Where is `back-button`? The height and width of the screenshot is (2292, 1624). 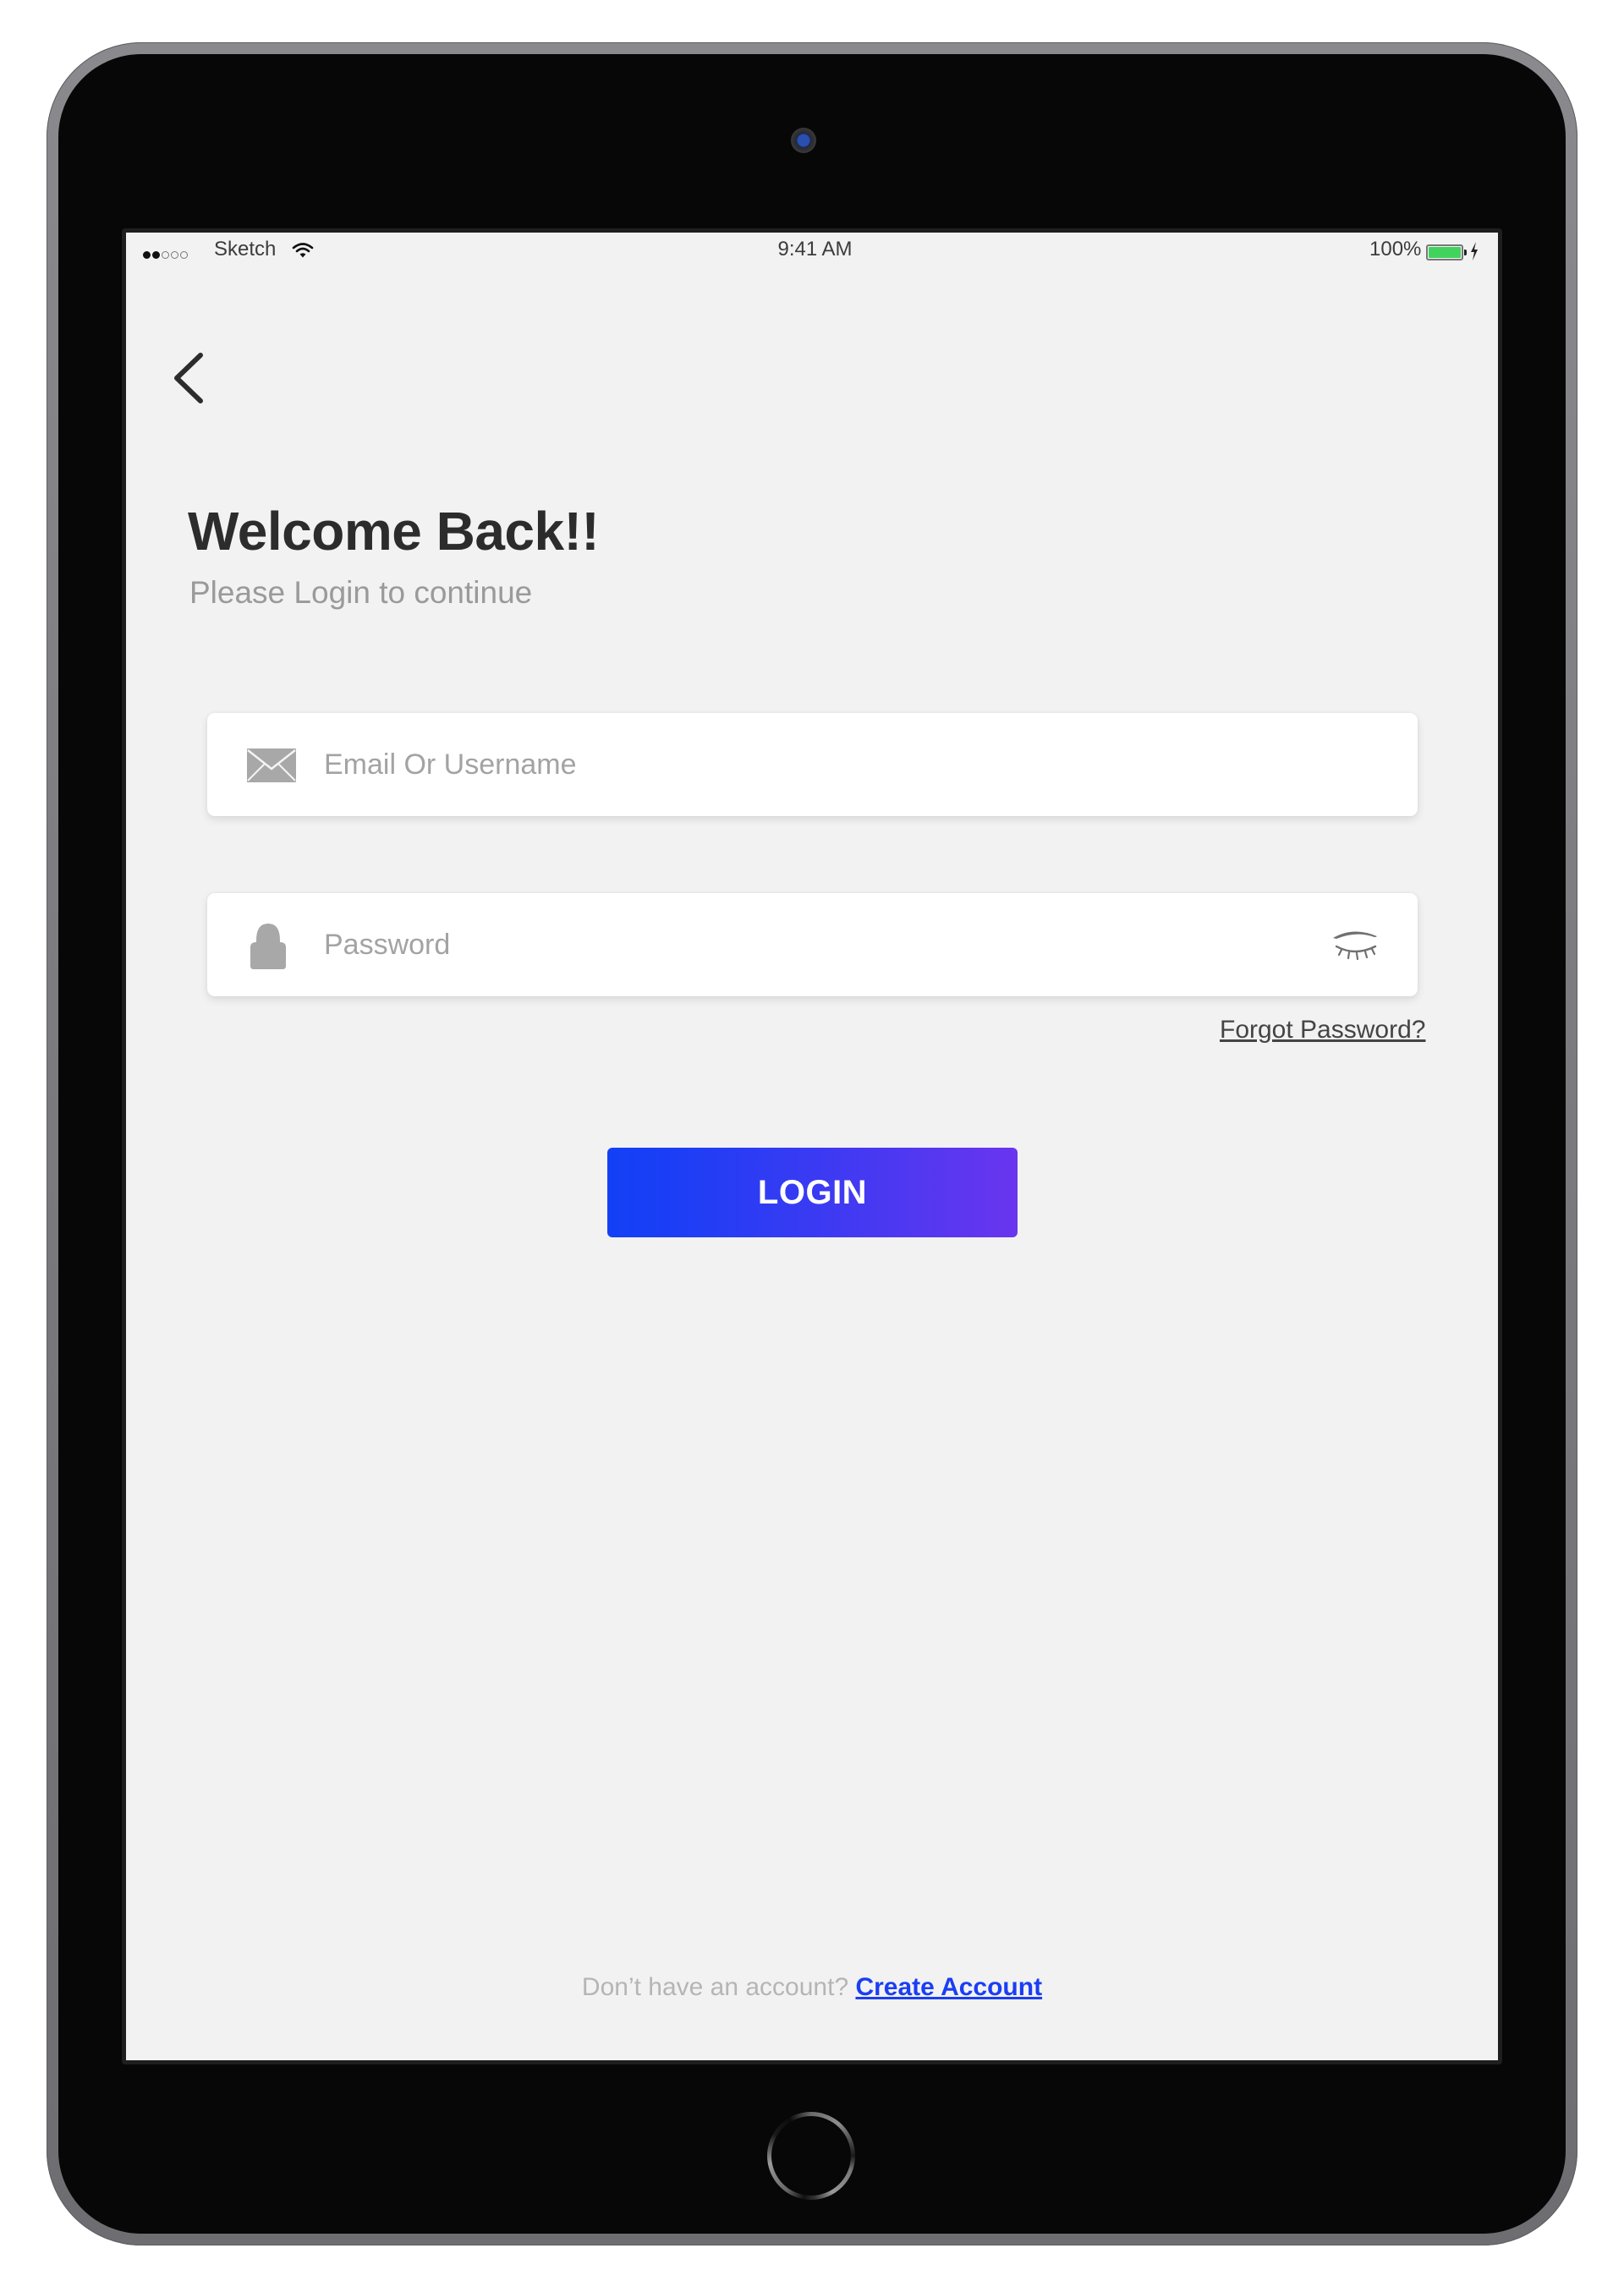
back-button is located at coordinates (190, 378).